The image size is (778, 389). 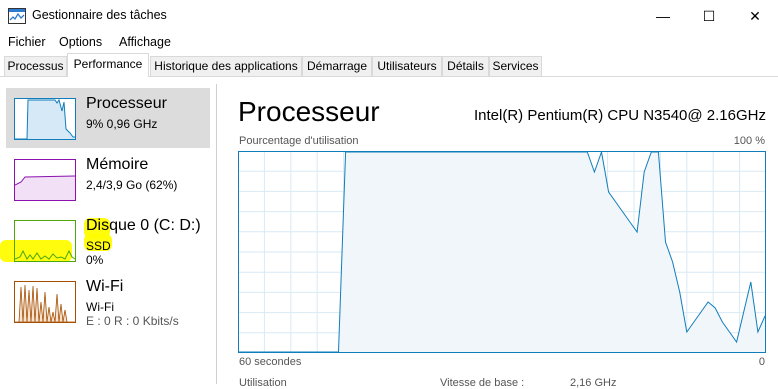 What do you see at coordinates (126, 103) in the screenshot?
I see `perf-item-name: Processeur` at bounding box center [126, 103].